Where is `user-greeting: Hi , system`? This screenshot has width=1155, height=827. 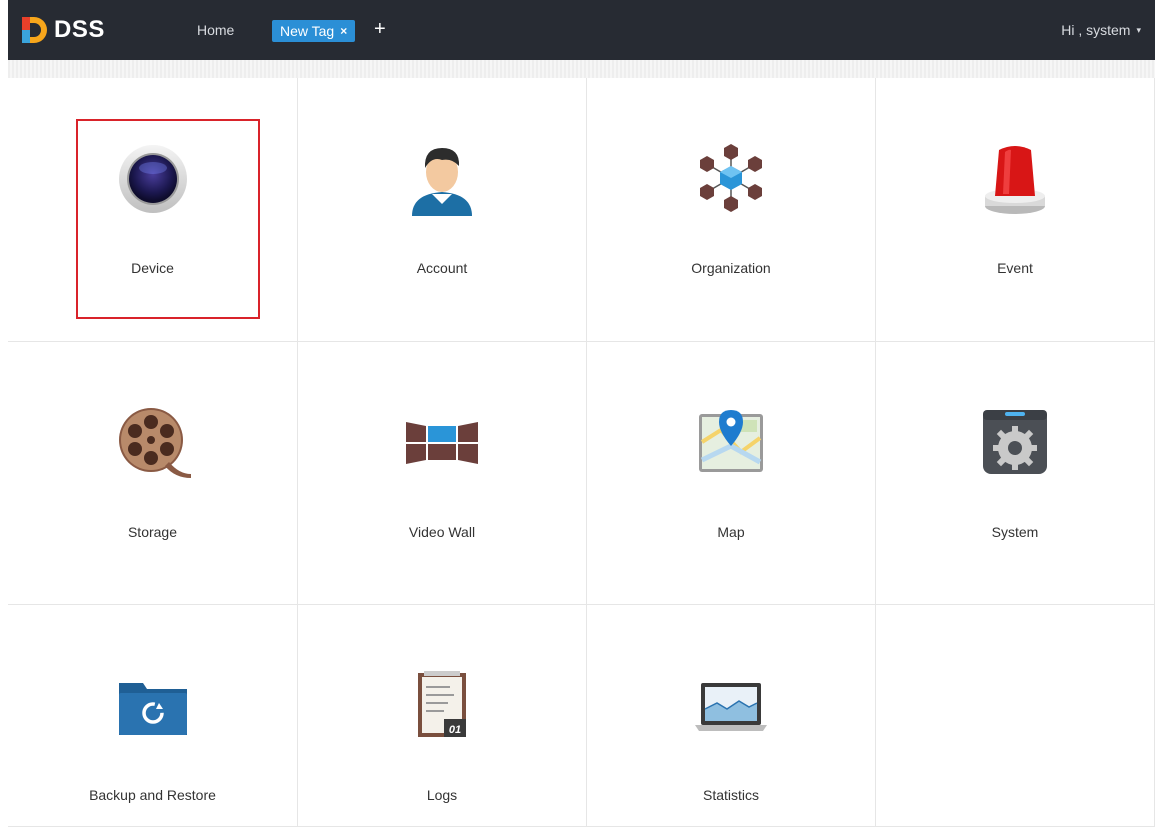
user-greeting: Hi , system is located at coordinates (1096, 30).